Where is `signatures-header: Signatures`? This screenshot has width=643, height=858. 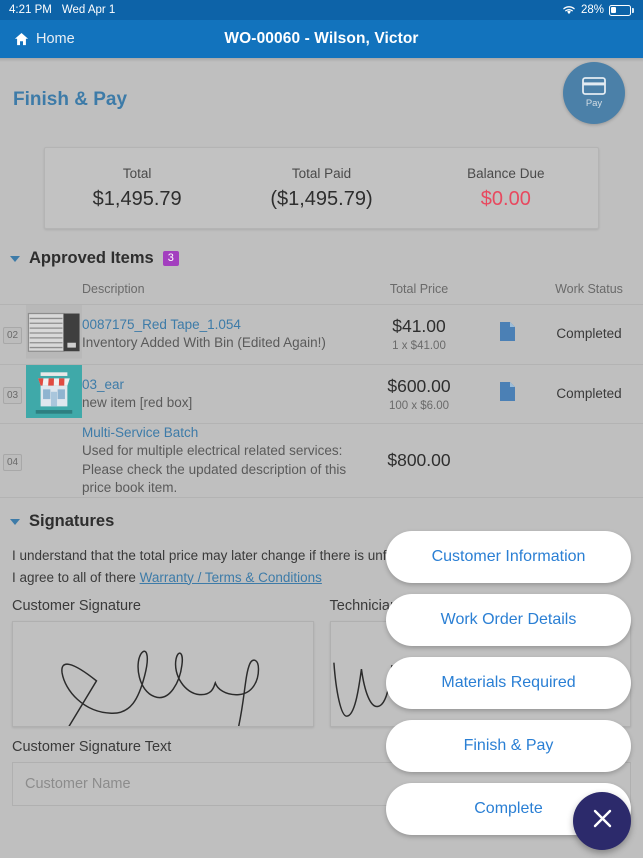
signatures-header: Signatures is located at coordinates (321, 514).